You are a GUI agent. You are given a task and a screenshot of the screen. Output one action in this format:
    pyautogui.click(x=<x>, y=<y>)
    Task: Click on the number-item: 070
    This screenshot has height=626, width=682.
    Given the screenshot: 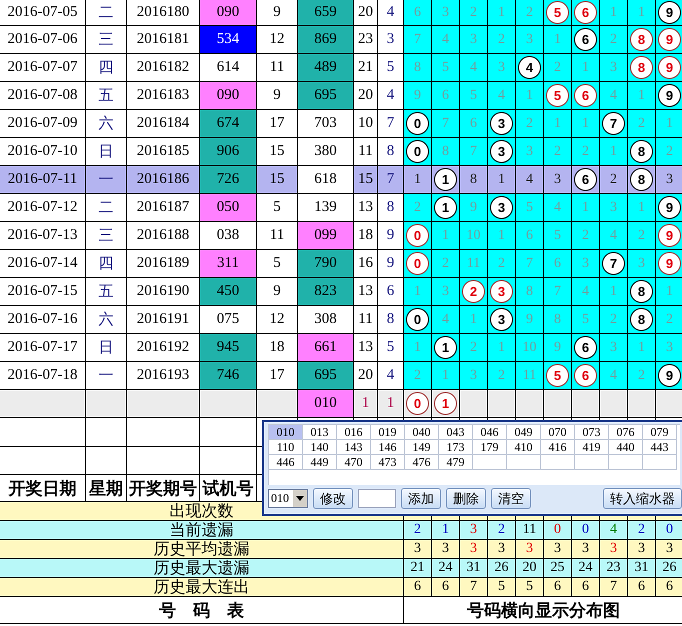 What is the action you would take?
    pyautogui.click(x=558, y=432)
    